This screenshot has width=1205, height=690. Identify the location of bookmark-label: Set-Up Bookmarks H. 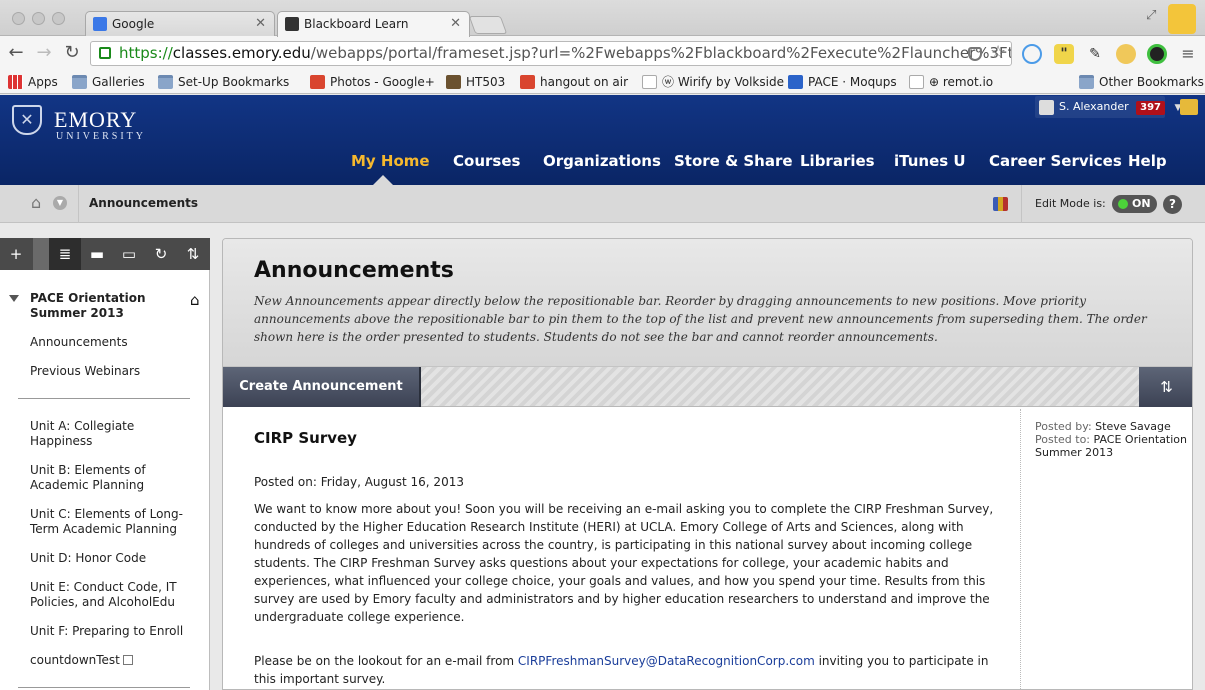
(236, 82).